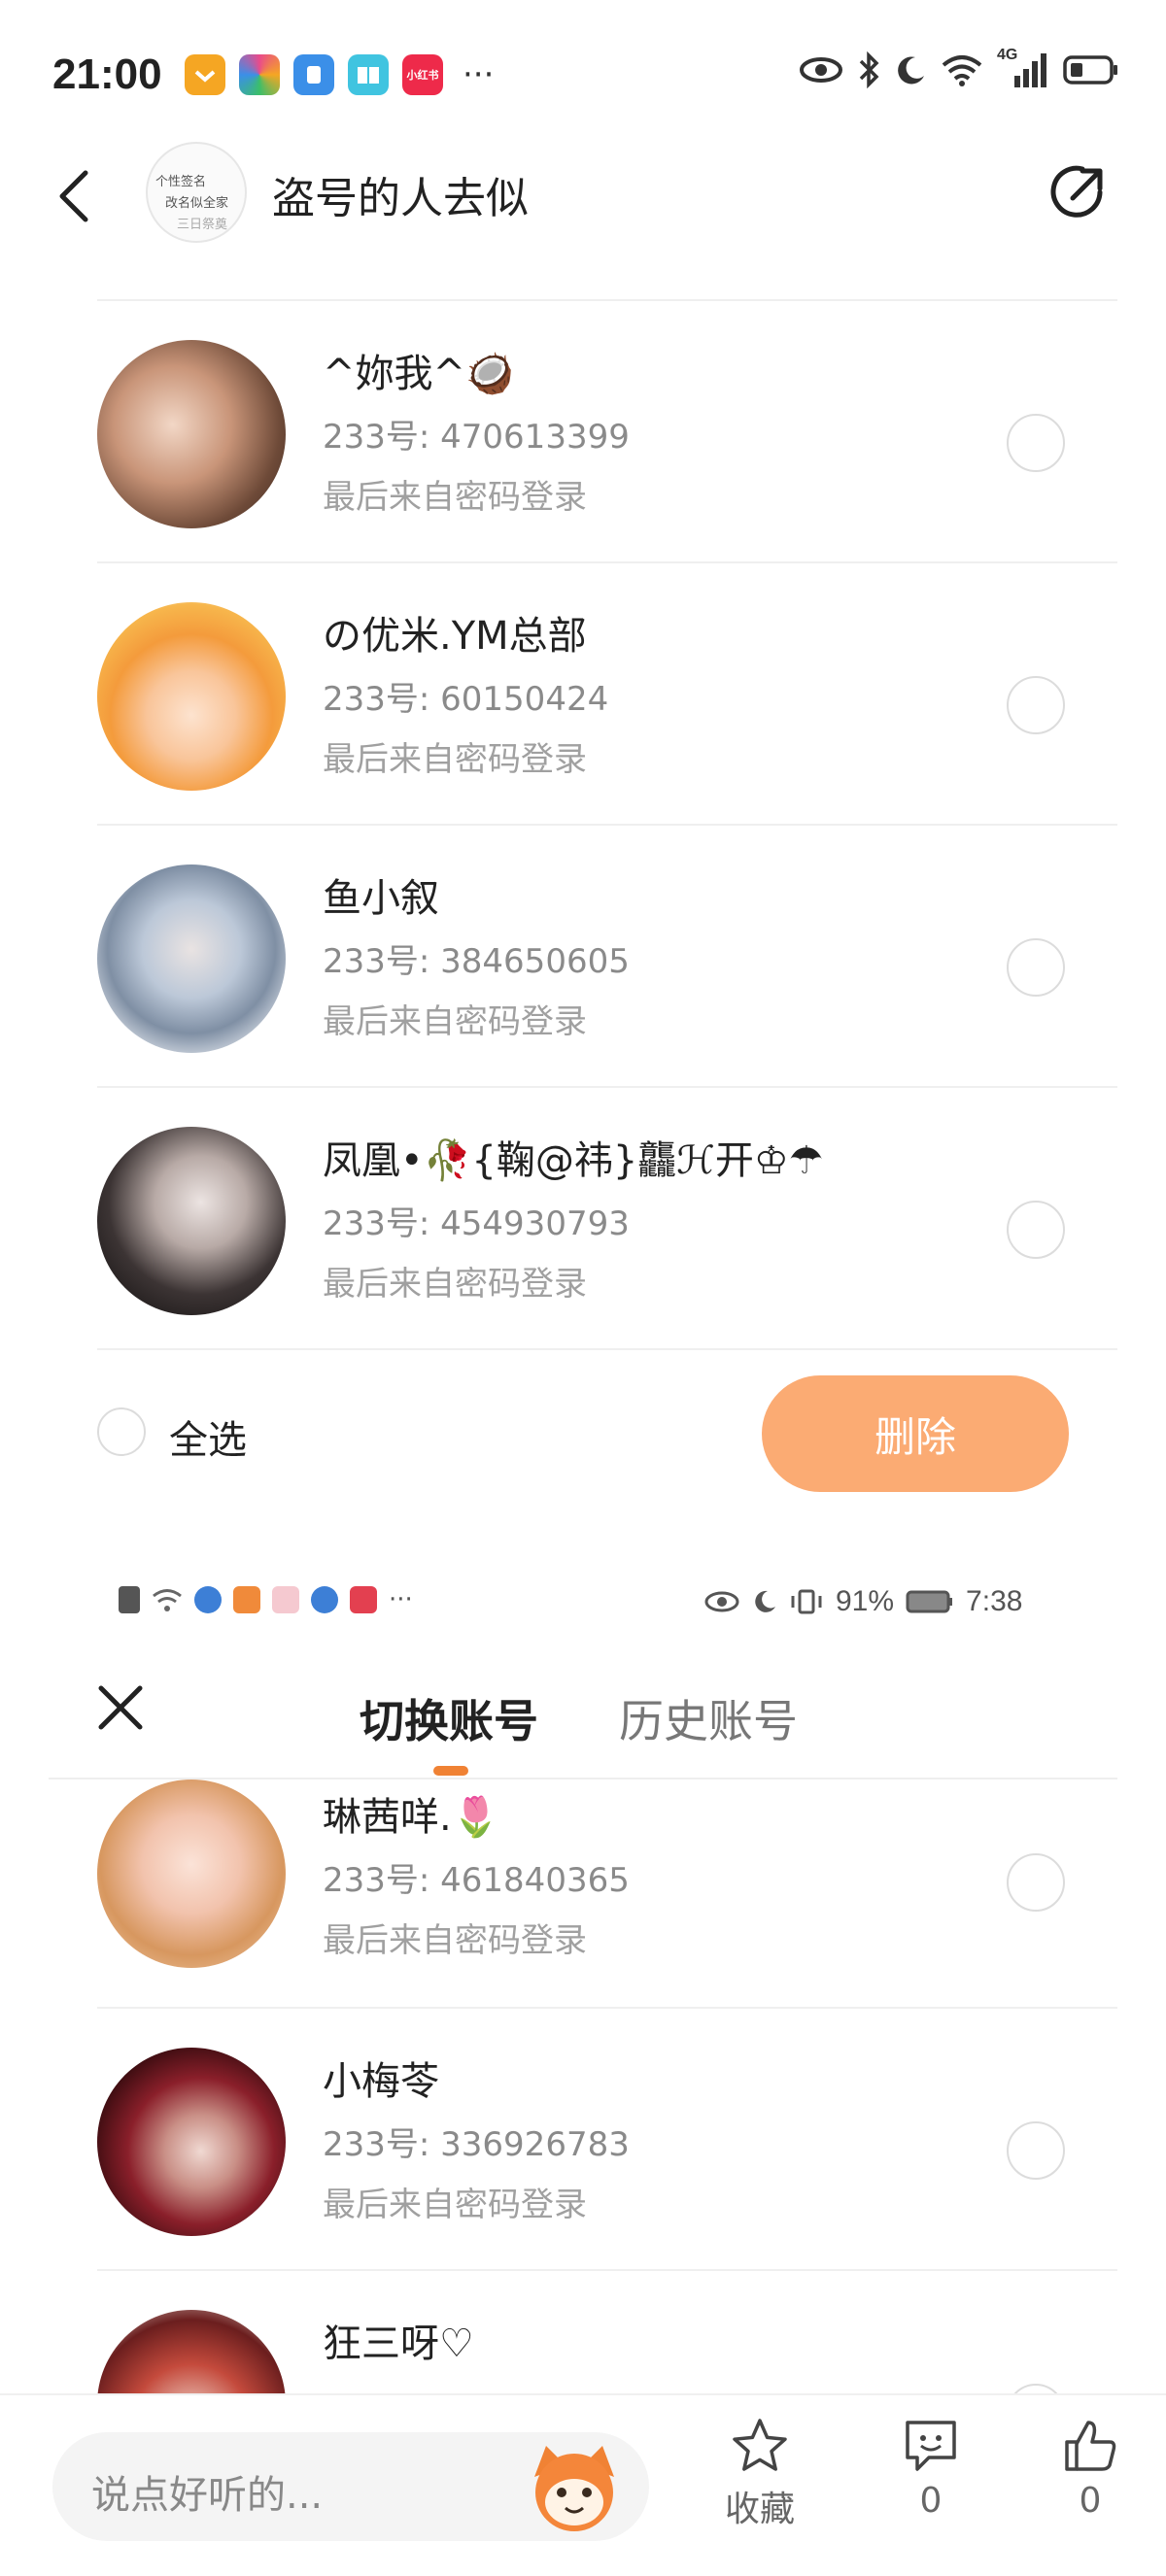 The height and width of the screenshot is (2576, 1166). Describe the element at coordinates (363, 1599) in the screenshot. I see `red-app-icon` at that location.